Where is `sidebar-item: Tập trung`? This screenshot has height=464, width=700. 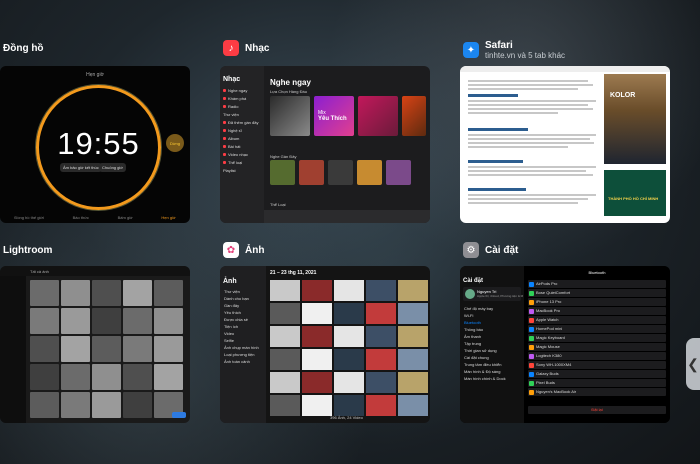
sidebar-item: Tập trung is located at coordinates (473, 343).